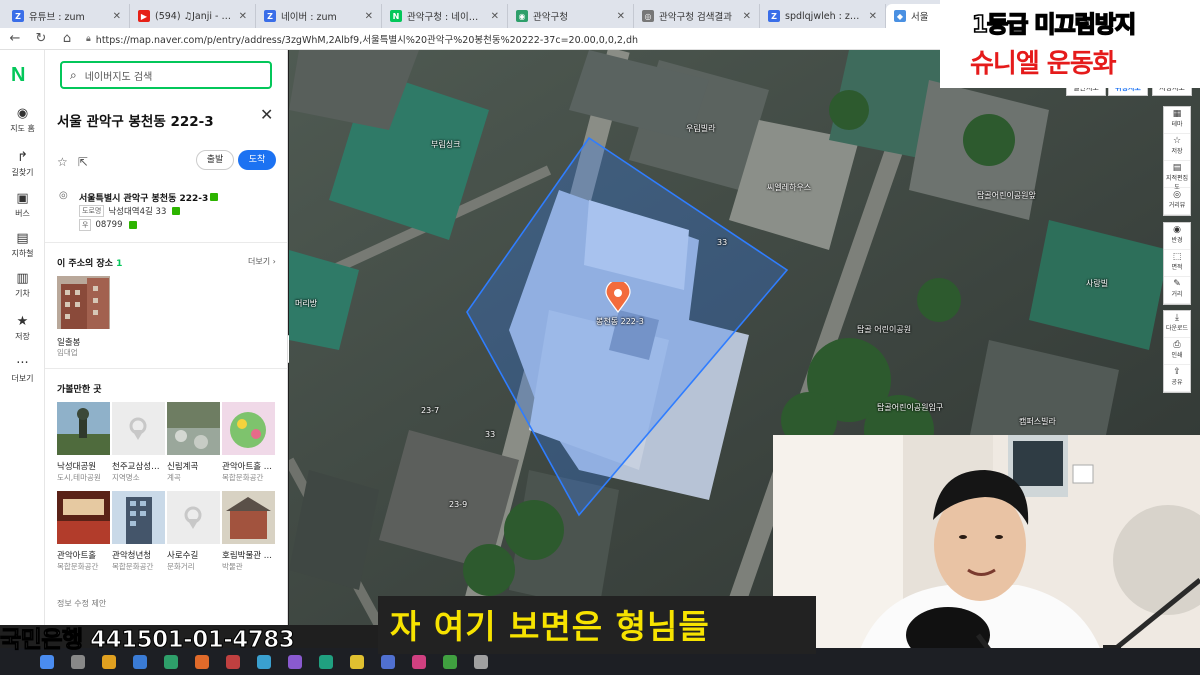 This screenshot has height=675, width=1200. I want to click on rail-item: ↱ 길찾기, so click(22, 164).